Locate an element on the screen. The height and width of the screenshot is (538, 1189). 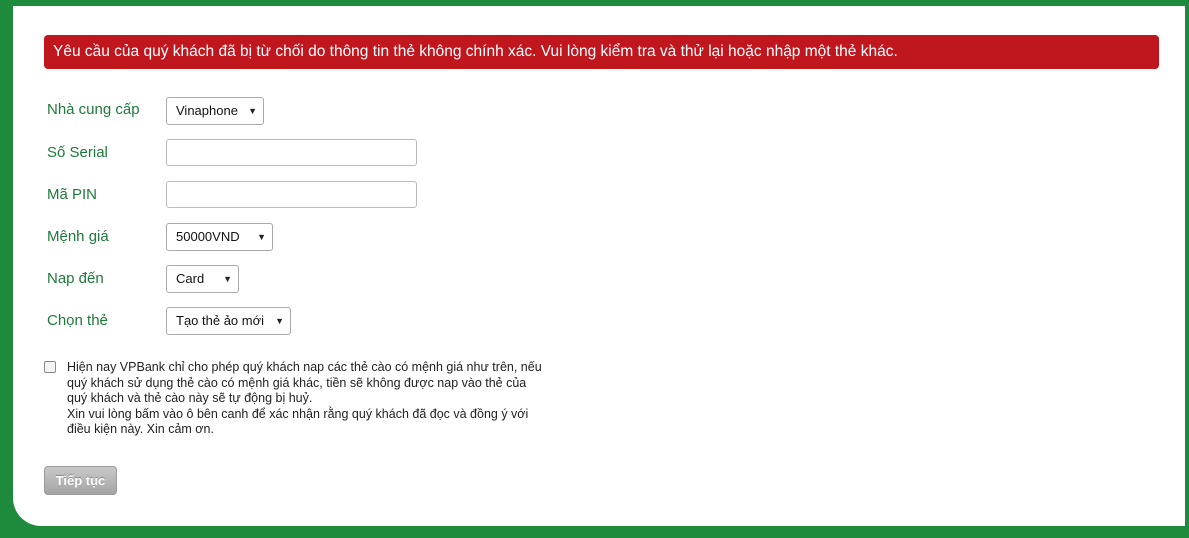
provider-select-value: Vinaphone is located at coordinates (207, 110).